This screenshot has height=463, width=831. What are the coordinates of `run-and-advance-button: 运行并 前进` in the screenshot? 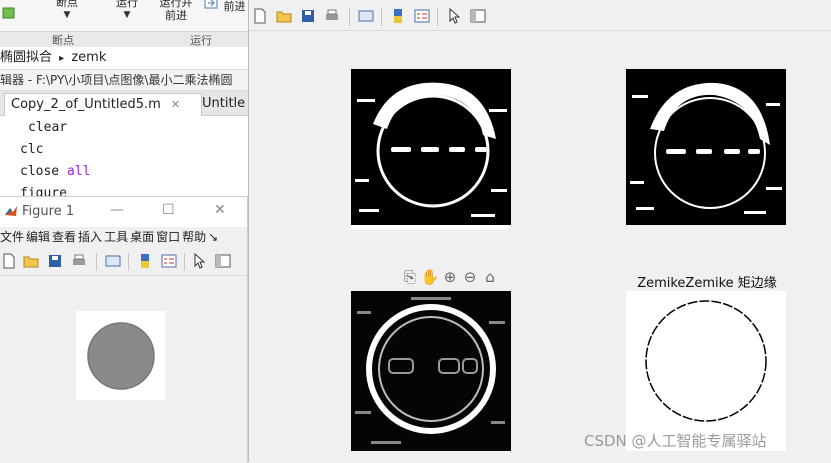 It's located at (176, 11).